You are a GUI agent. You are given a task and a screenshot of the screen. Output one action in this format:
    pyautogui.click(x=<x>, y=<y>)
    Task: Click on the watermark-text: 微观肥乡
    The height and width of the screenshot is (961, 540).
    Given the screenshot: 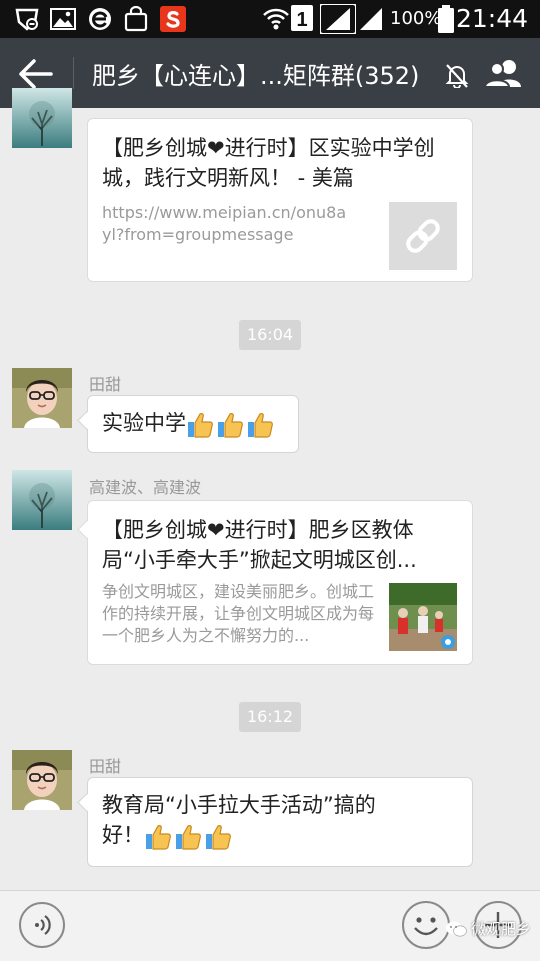 What is the action you would take?
    pyautogui.click(x=501, y=929)
    